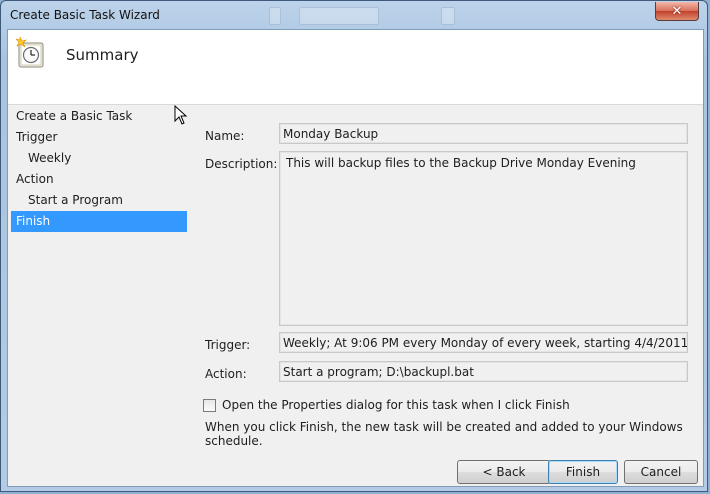 This screenshot has width=710, height=494. What do you see at coordinates (99, 116) in the screenshot?
I see `nav-item-create-basic-task: Create a Basic Task` at bounding box center [99, 116].